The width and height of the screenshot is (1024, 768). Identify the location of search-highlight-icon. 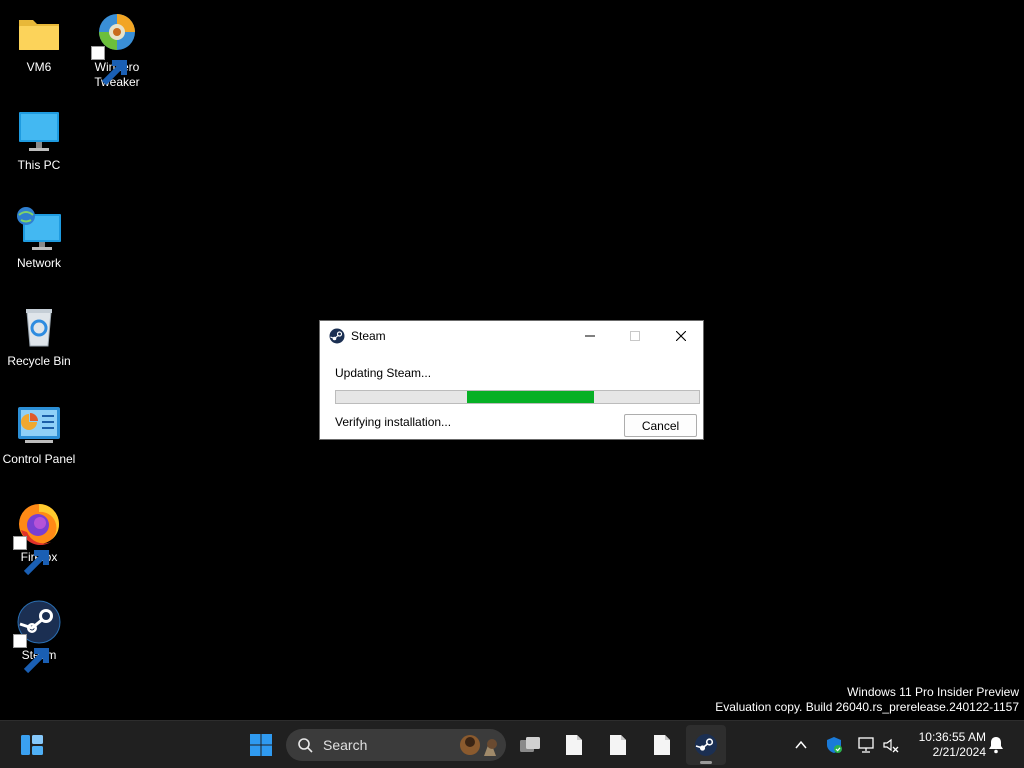
(478, 745).